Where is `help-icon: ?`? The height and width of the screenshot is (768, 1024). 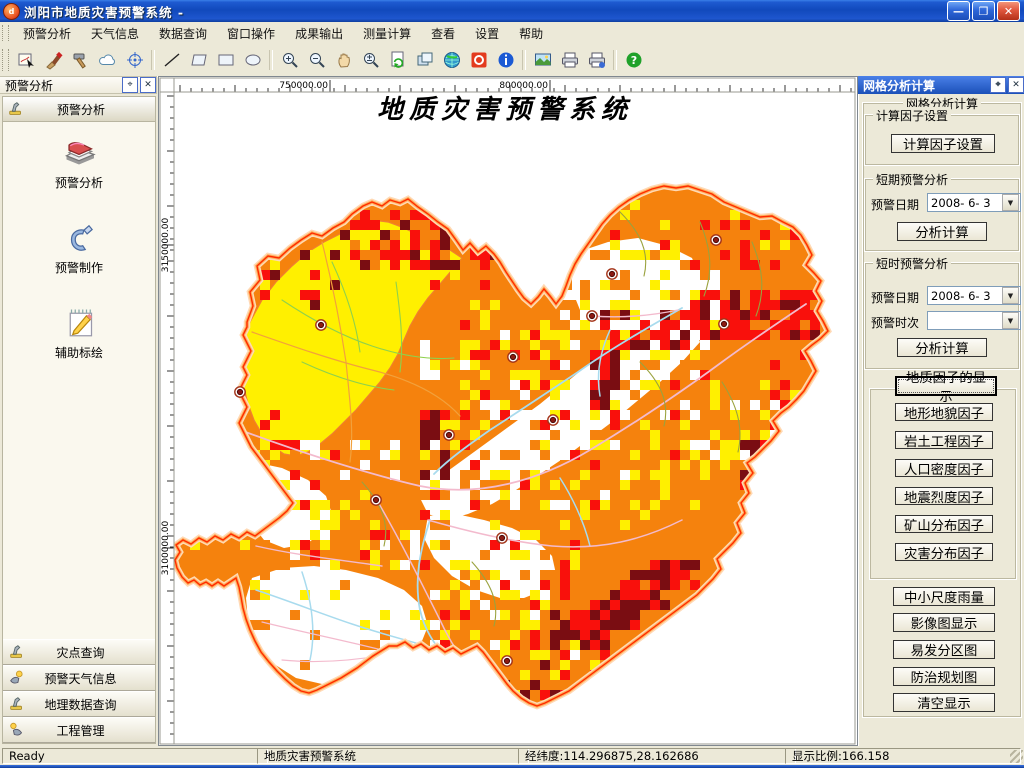 help-icon: ? is located at coordinates (633, 60).